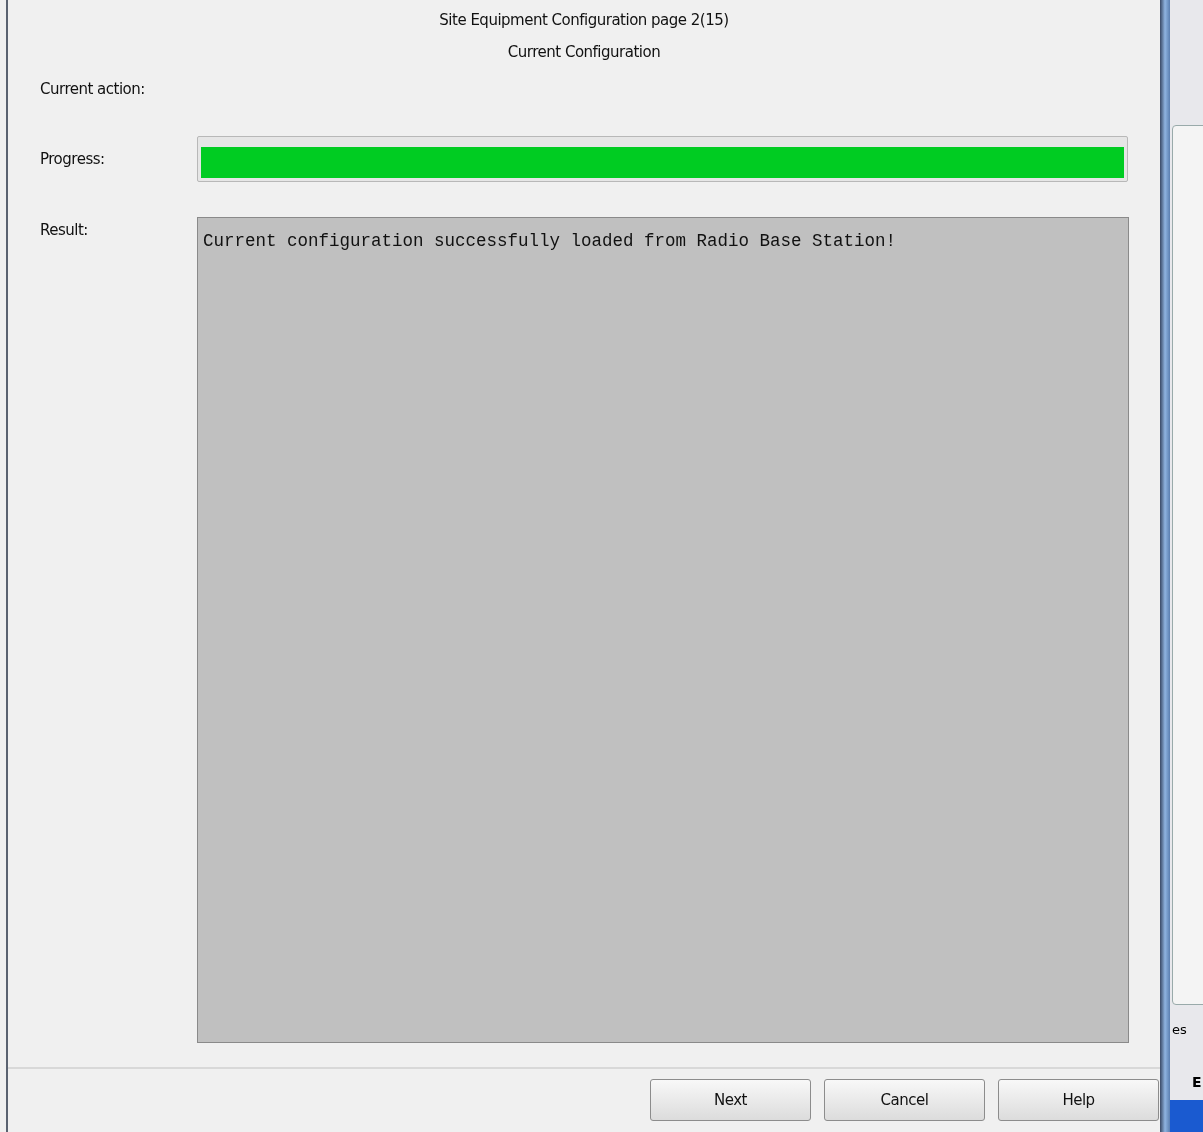 This screenshot has width=1203, height=1132. What do you see at coordinates (1179, 1030) in the screenshot?
I see `text-fragment: es` at bounding box center [1179, 1030].